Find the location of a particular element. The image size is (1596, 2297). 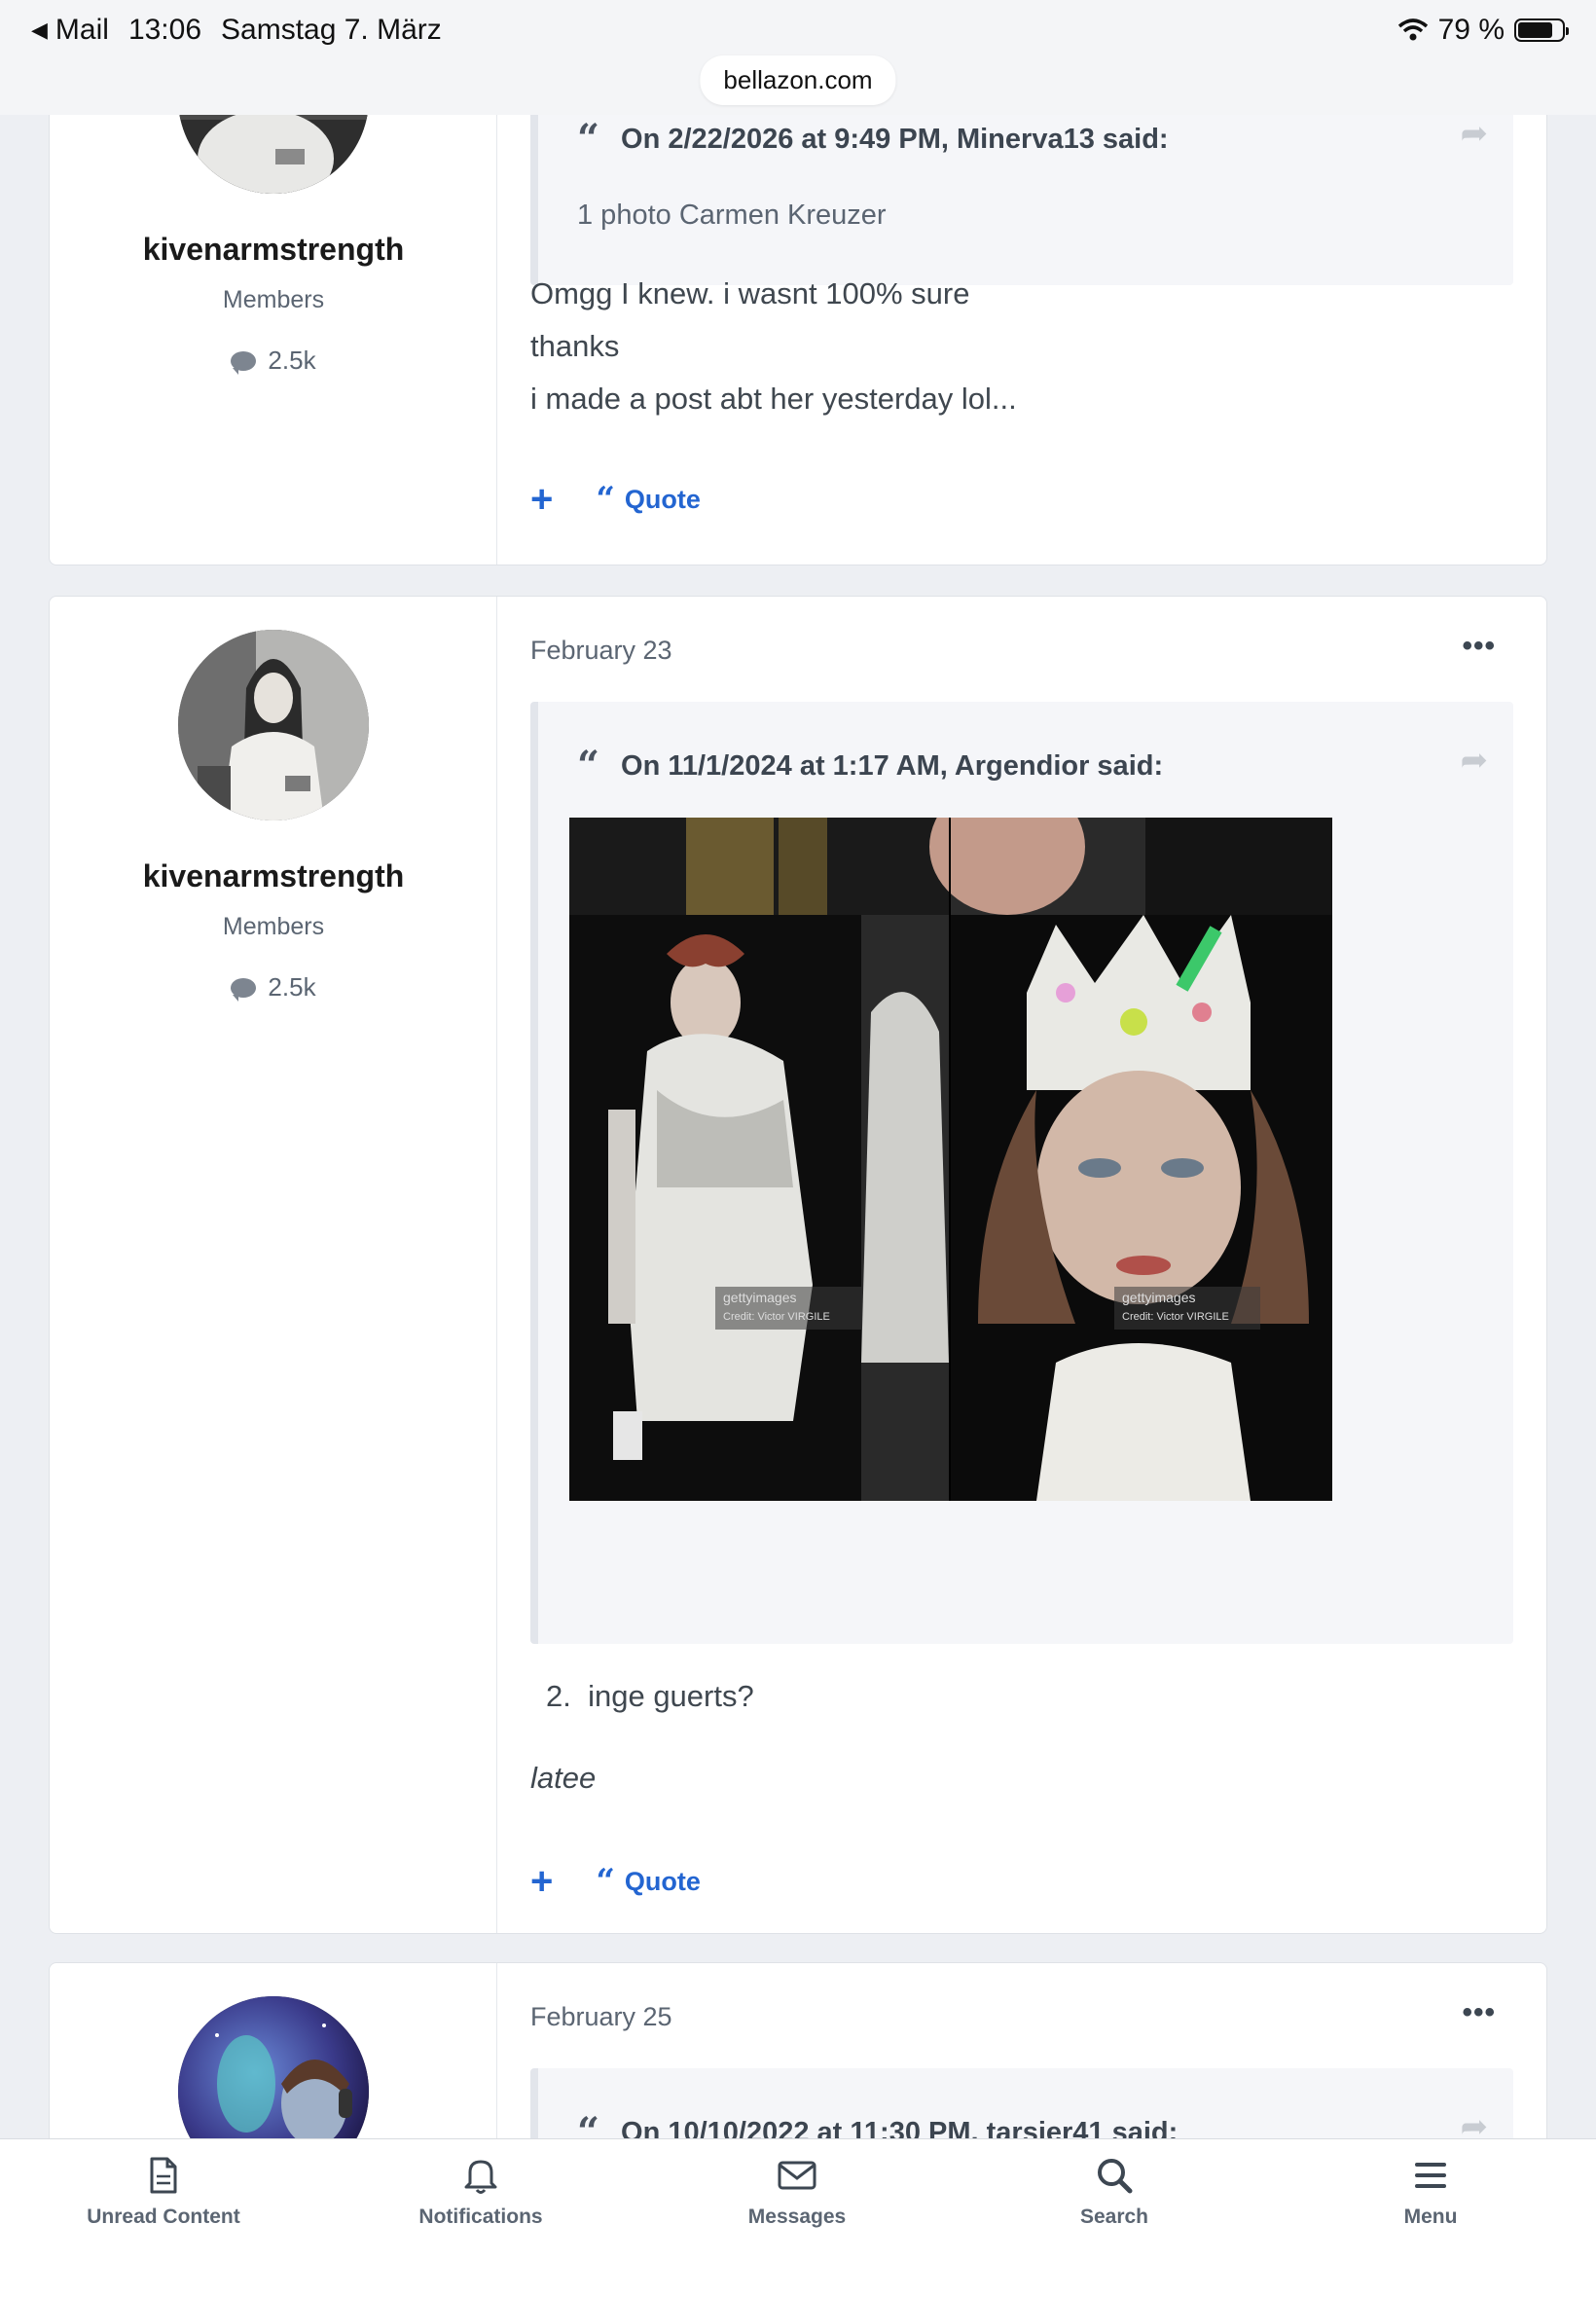

battery-icon is located at coordinates (1541, 30).